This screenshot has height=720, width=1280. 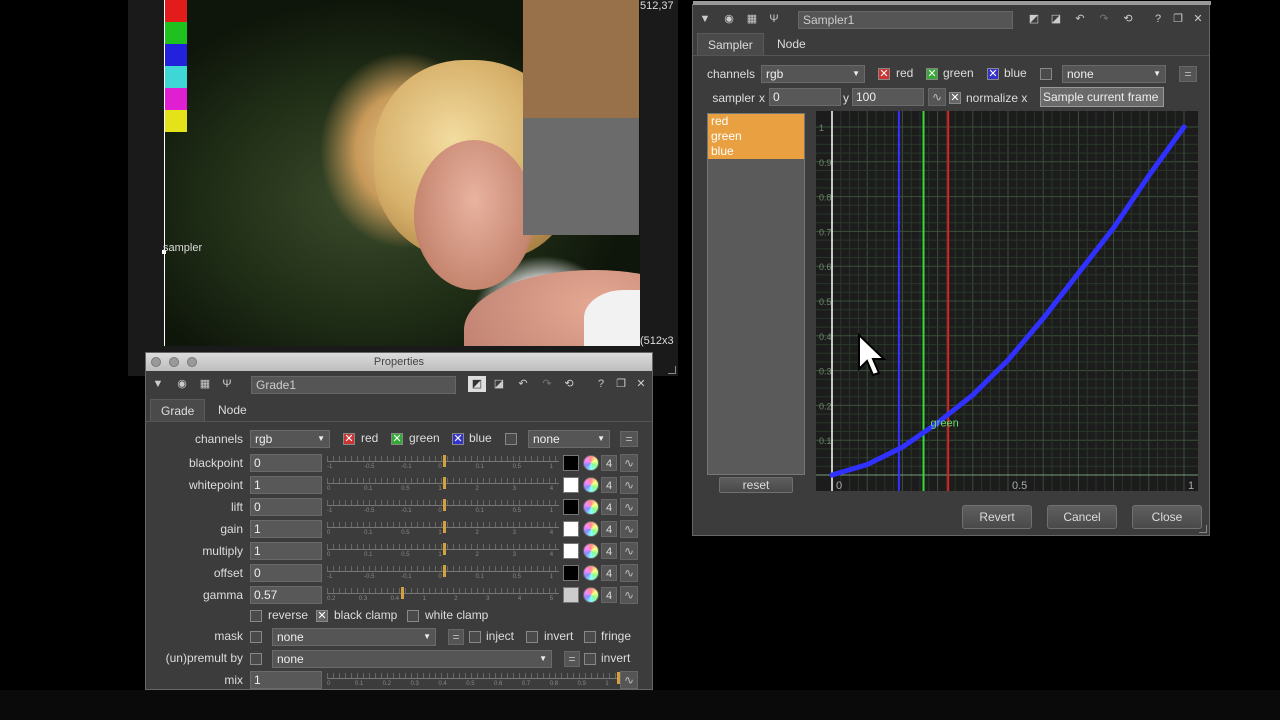 What do you see at coordinates (1104, 19) in the screenshot?
I see `redo-icon: ↷` at bounding box center [1104, 19].